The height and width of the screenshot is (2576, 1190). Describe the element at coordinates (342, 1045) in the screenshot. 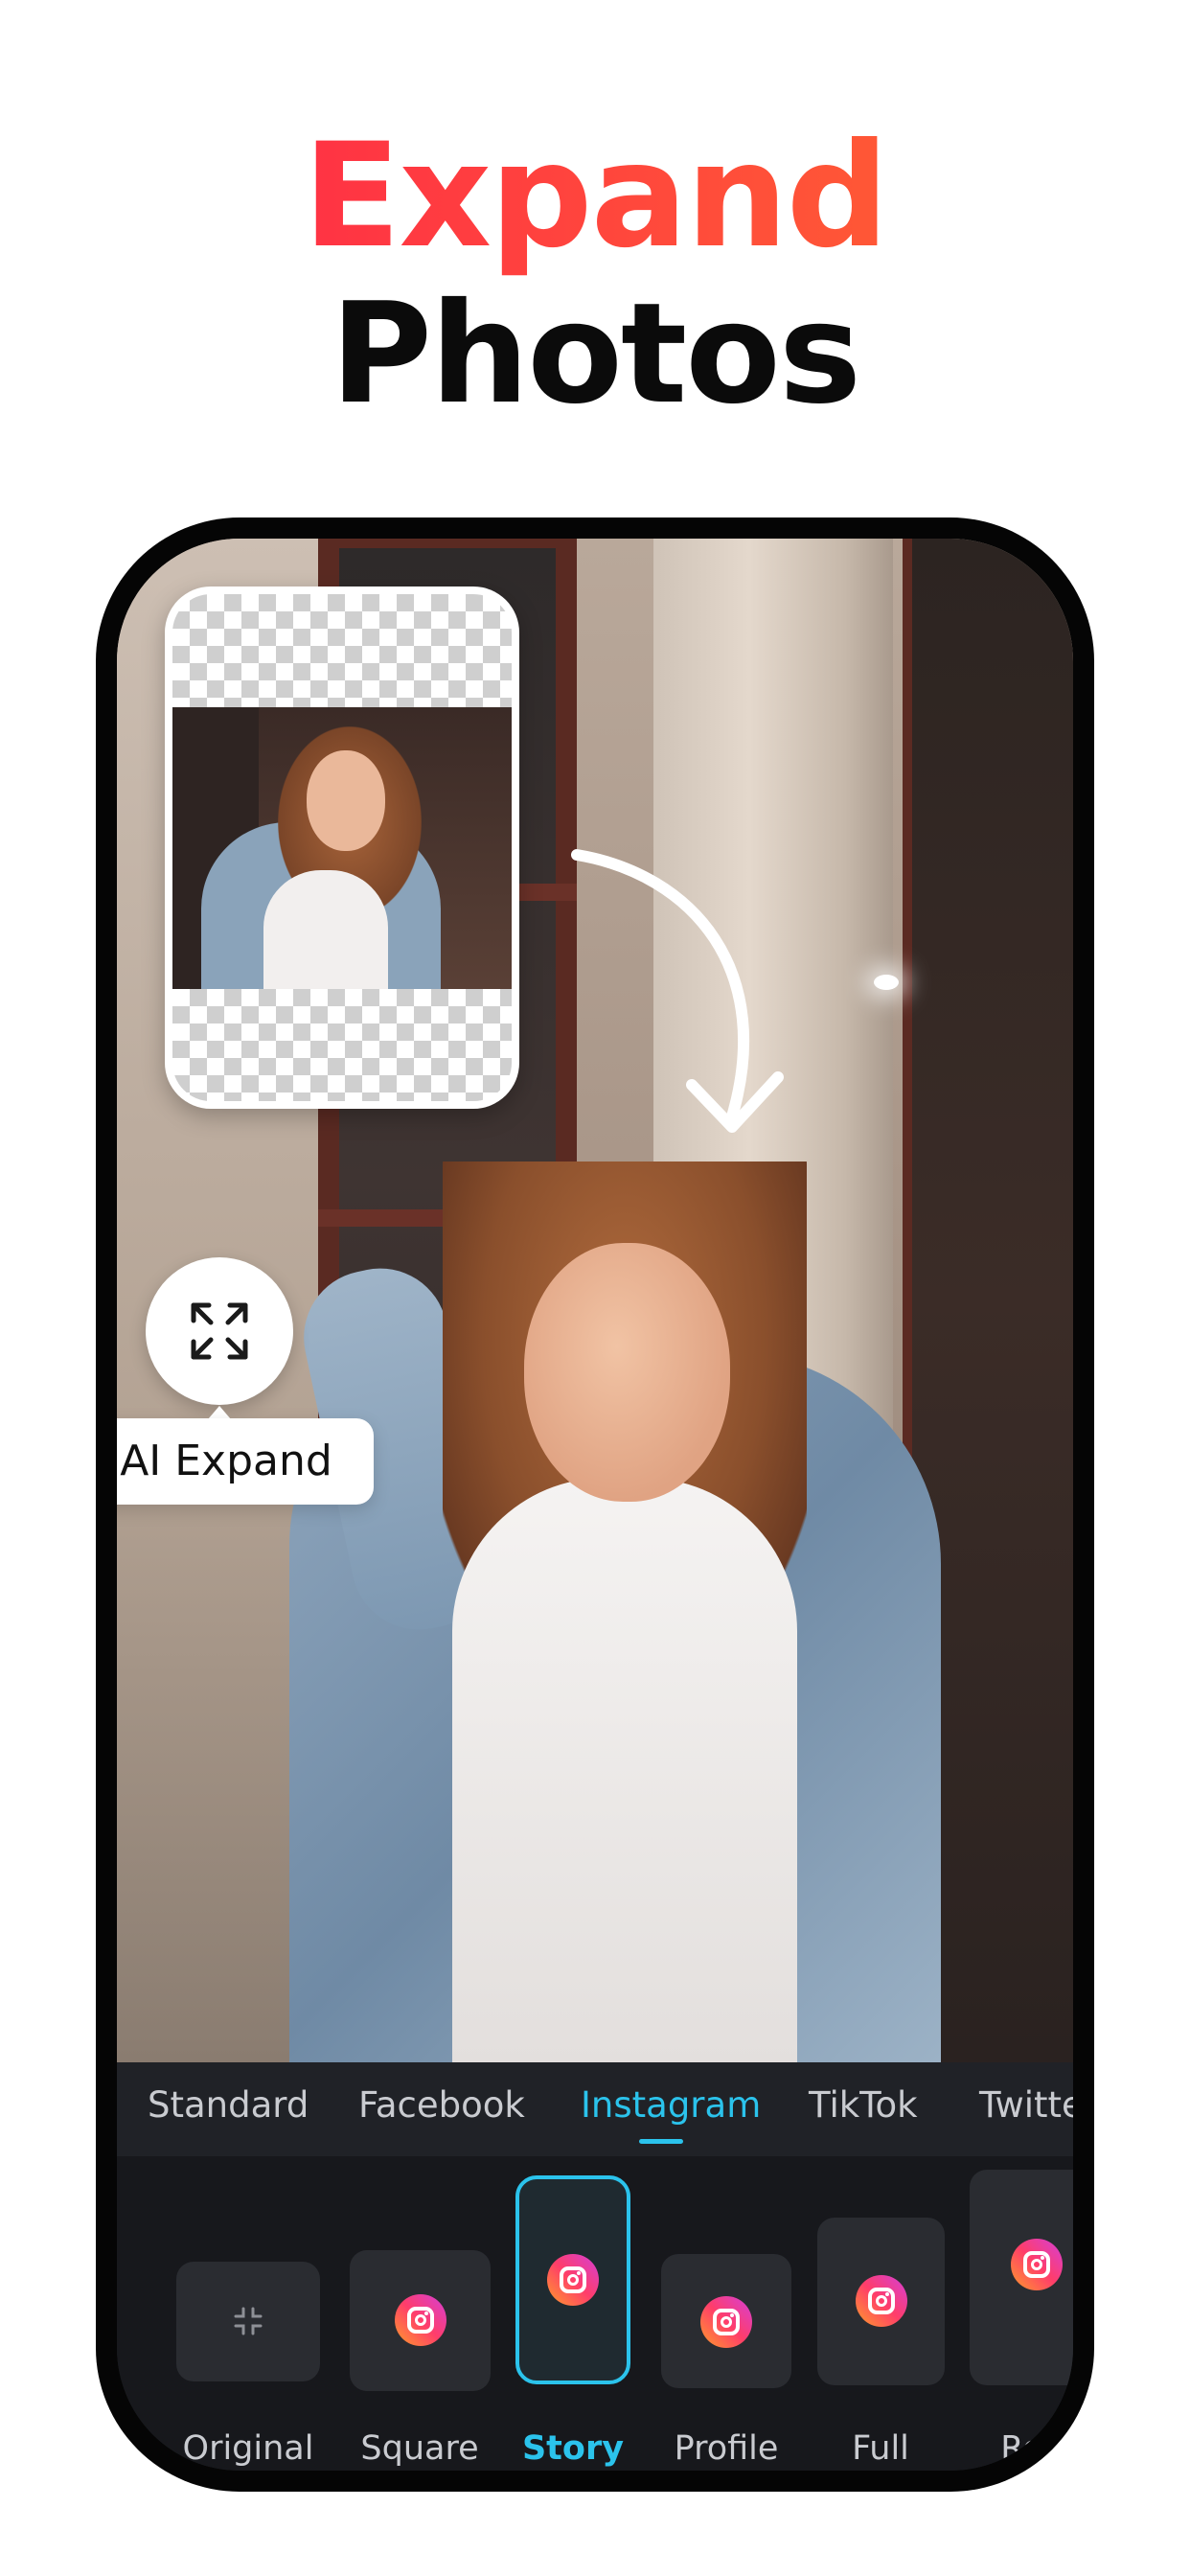

I see `transparent-area-bottom` at that location.